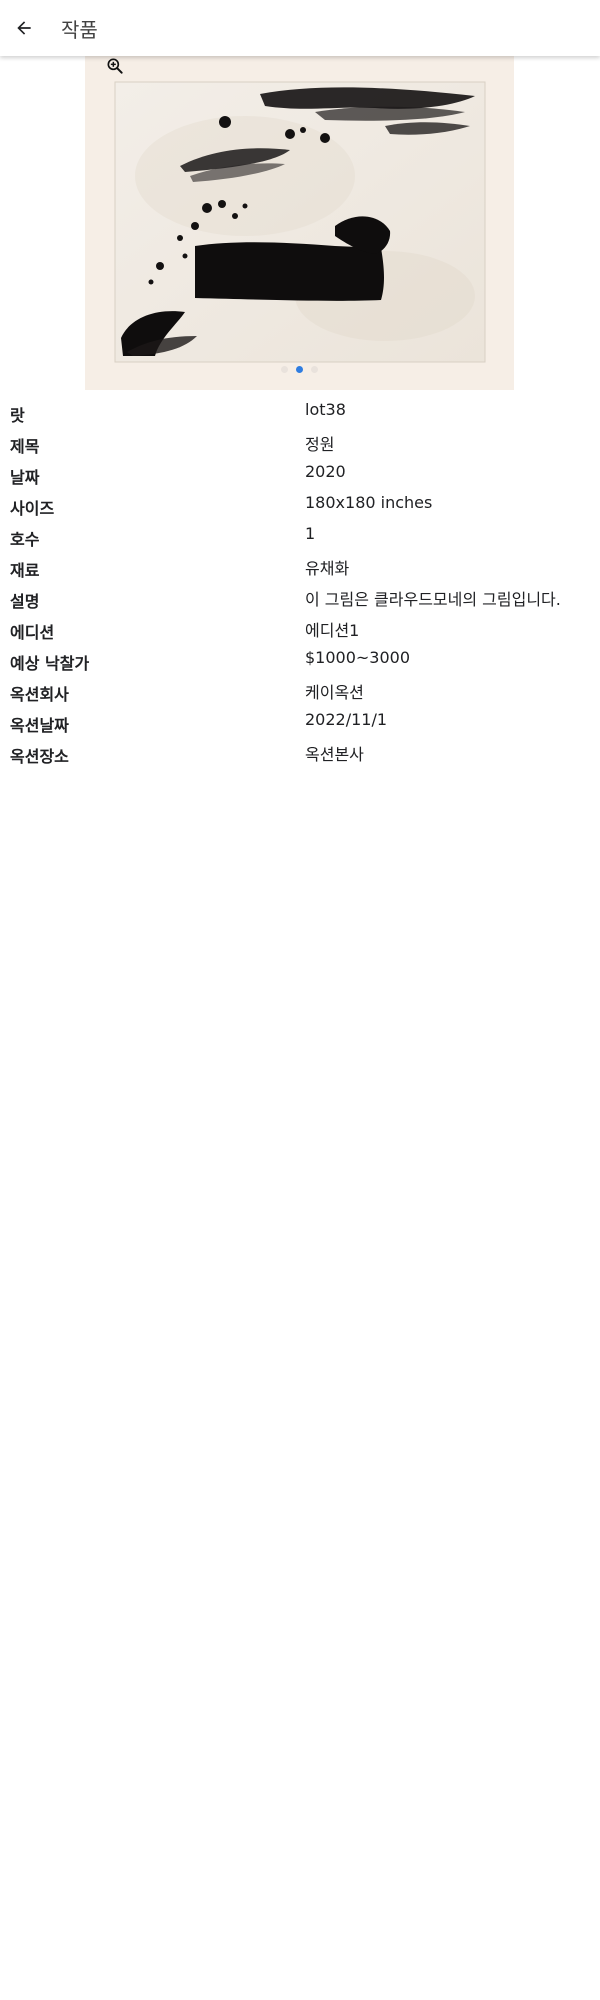  I want to click on detail-label: 재료, so click(25, 570).